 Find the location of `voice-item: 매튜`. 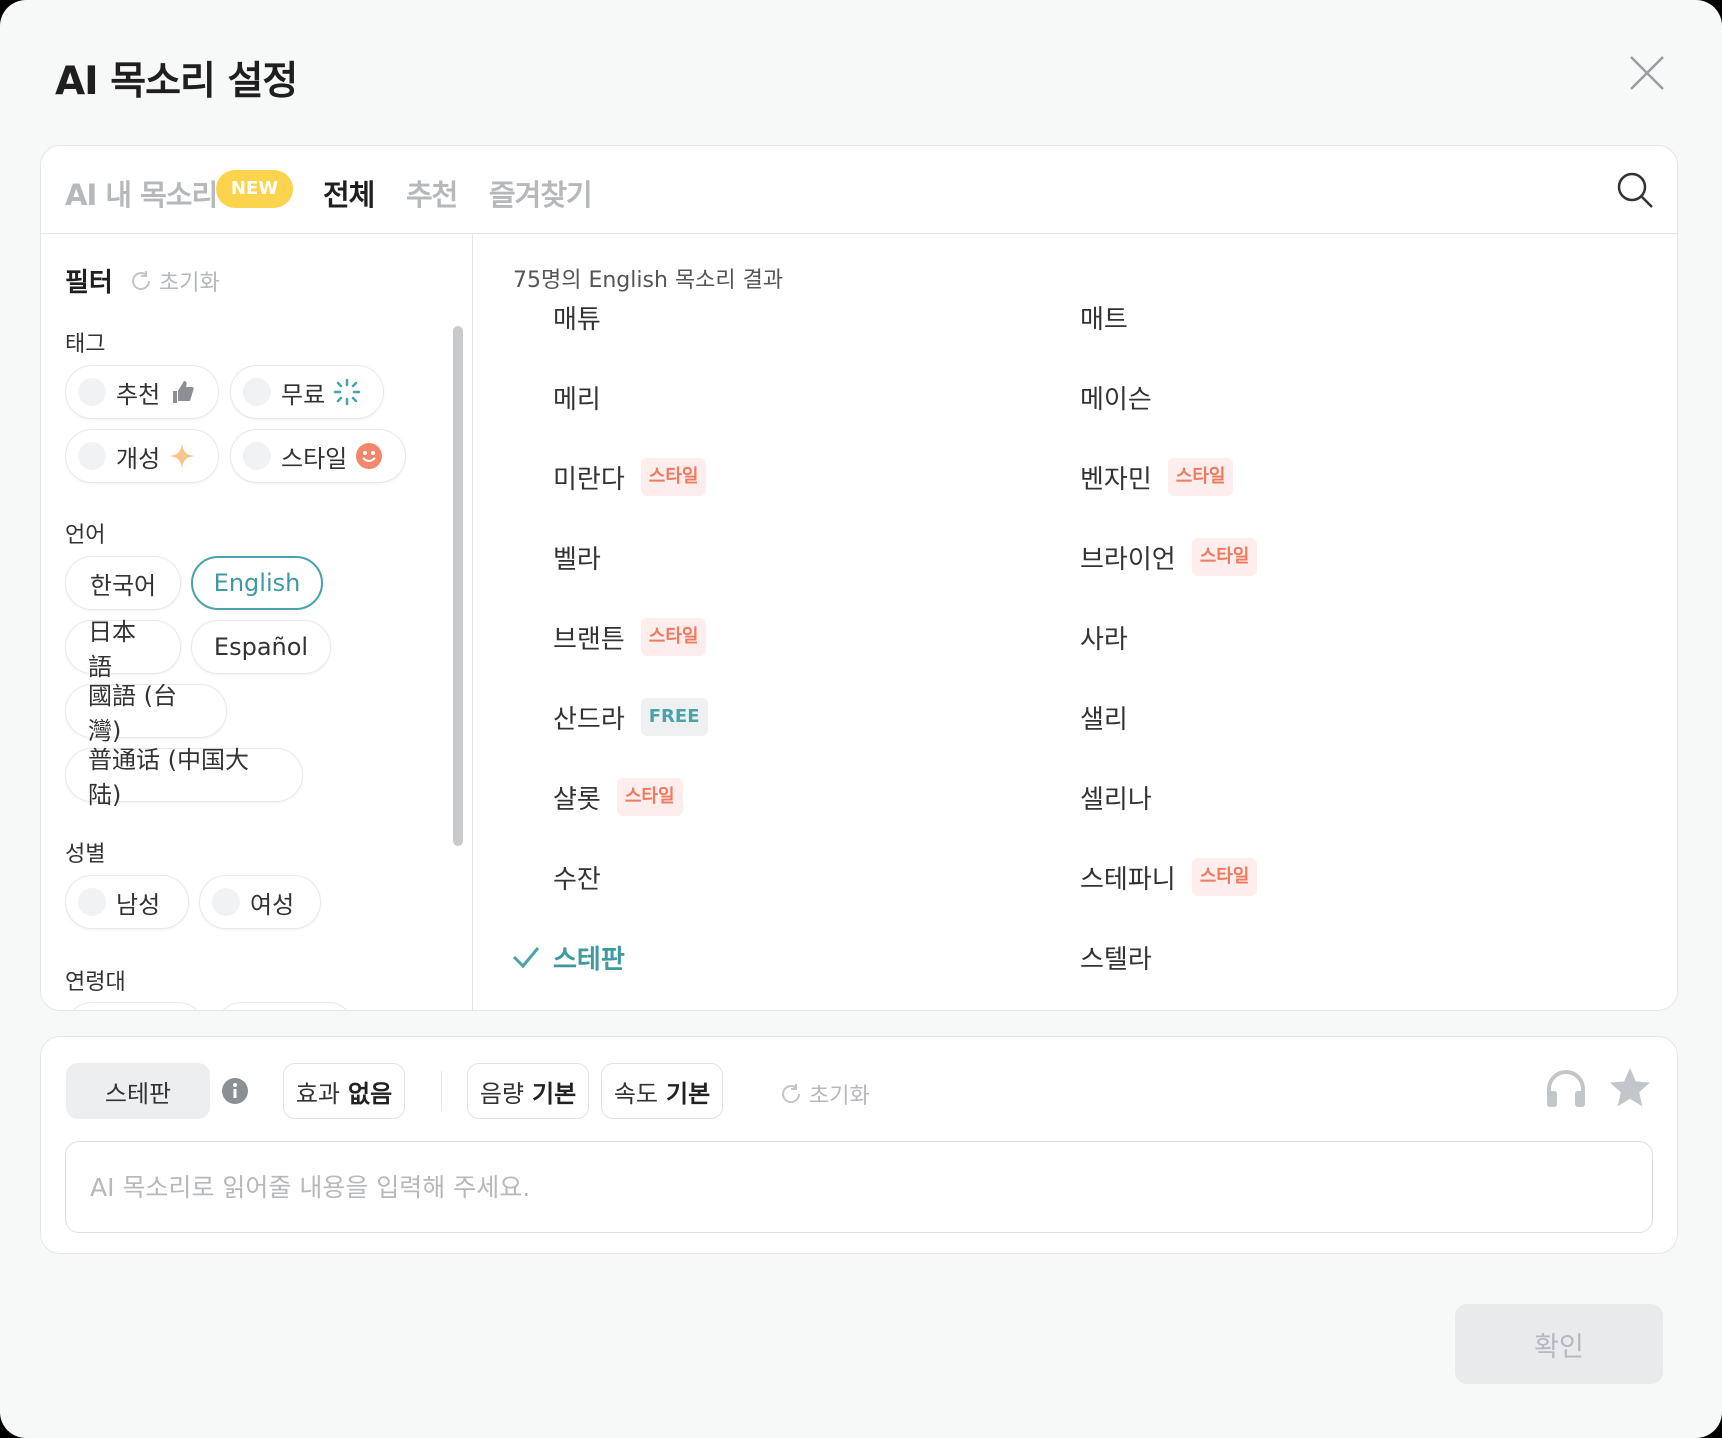

voice-item: 매튜 is located at coordinates (577, 317).